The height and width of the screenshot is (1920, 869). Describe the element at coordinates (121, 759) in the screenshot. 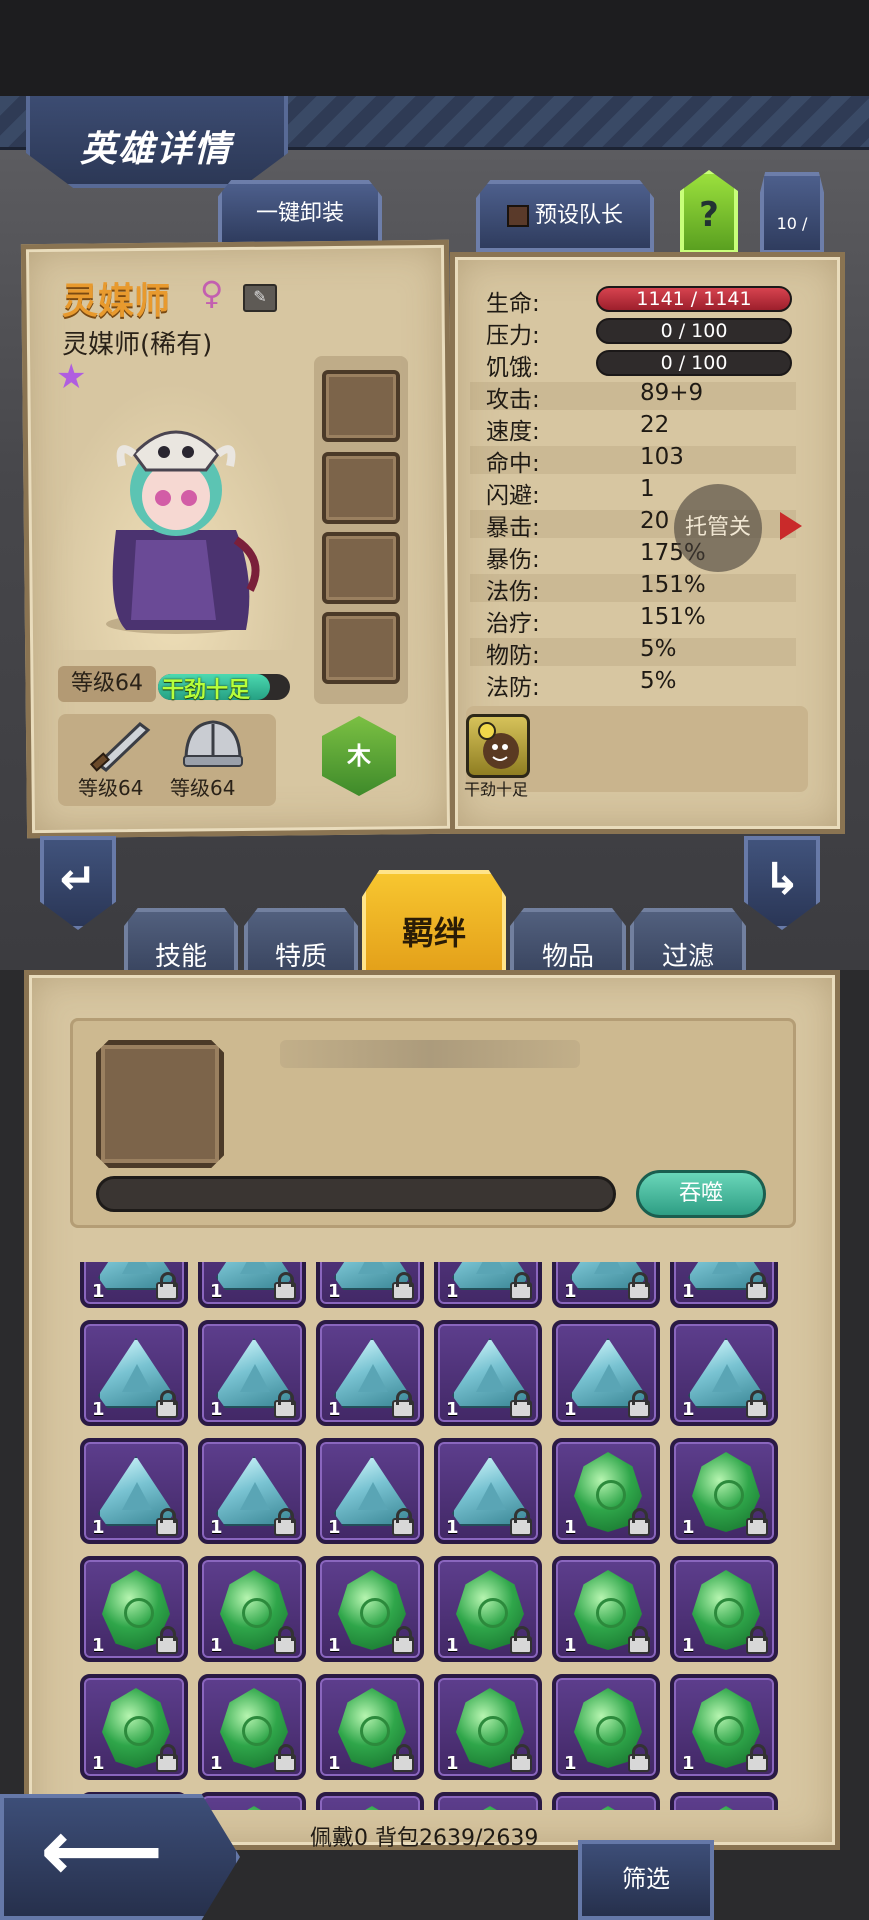

I see `weapon-slot: 等级64` at that location.